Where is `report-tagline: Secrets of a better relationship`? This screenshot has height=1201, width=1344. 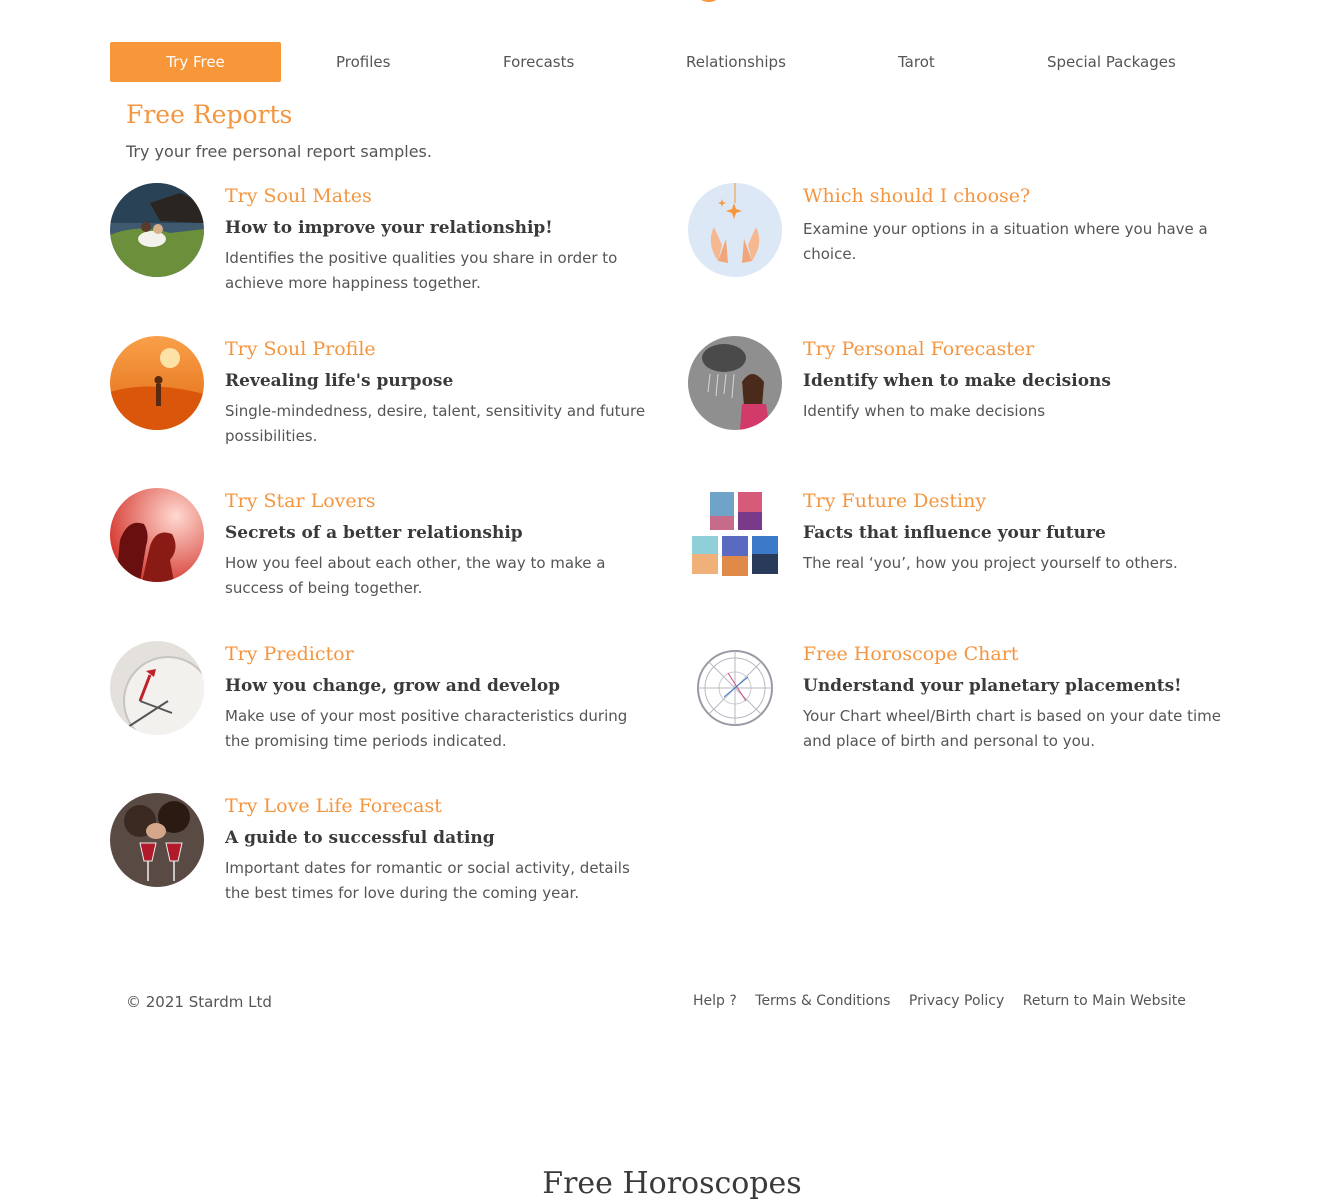 report-tagline: Secrets of a better relationship is located at coordinates (374, 533).